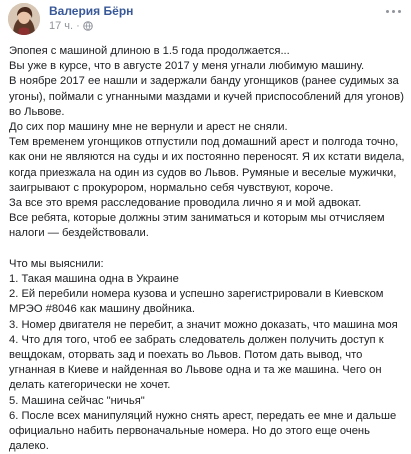 The height and width of the screenshot is (454, 411). I want to click on list-heading: Что мы выяснили:, so click(56, 263).